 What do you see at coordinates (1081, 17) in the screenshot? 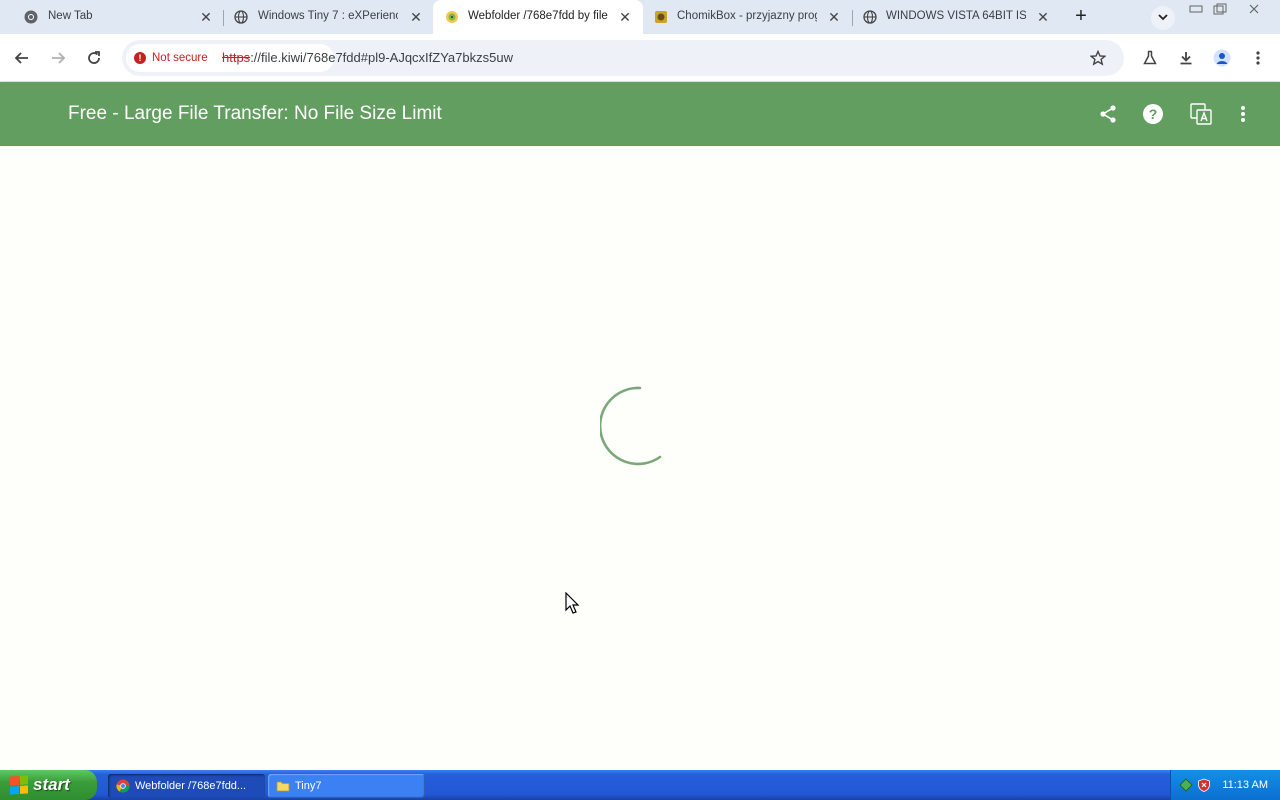
I see `new-tab-button: +` at bounding box center [1081, 17].